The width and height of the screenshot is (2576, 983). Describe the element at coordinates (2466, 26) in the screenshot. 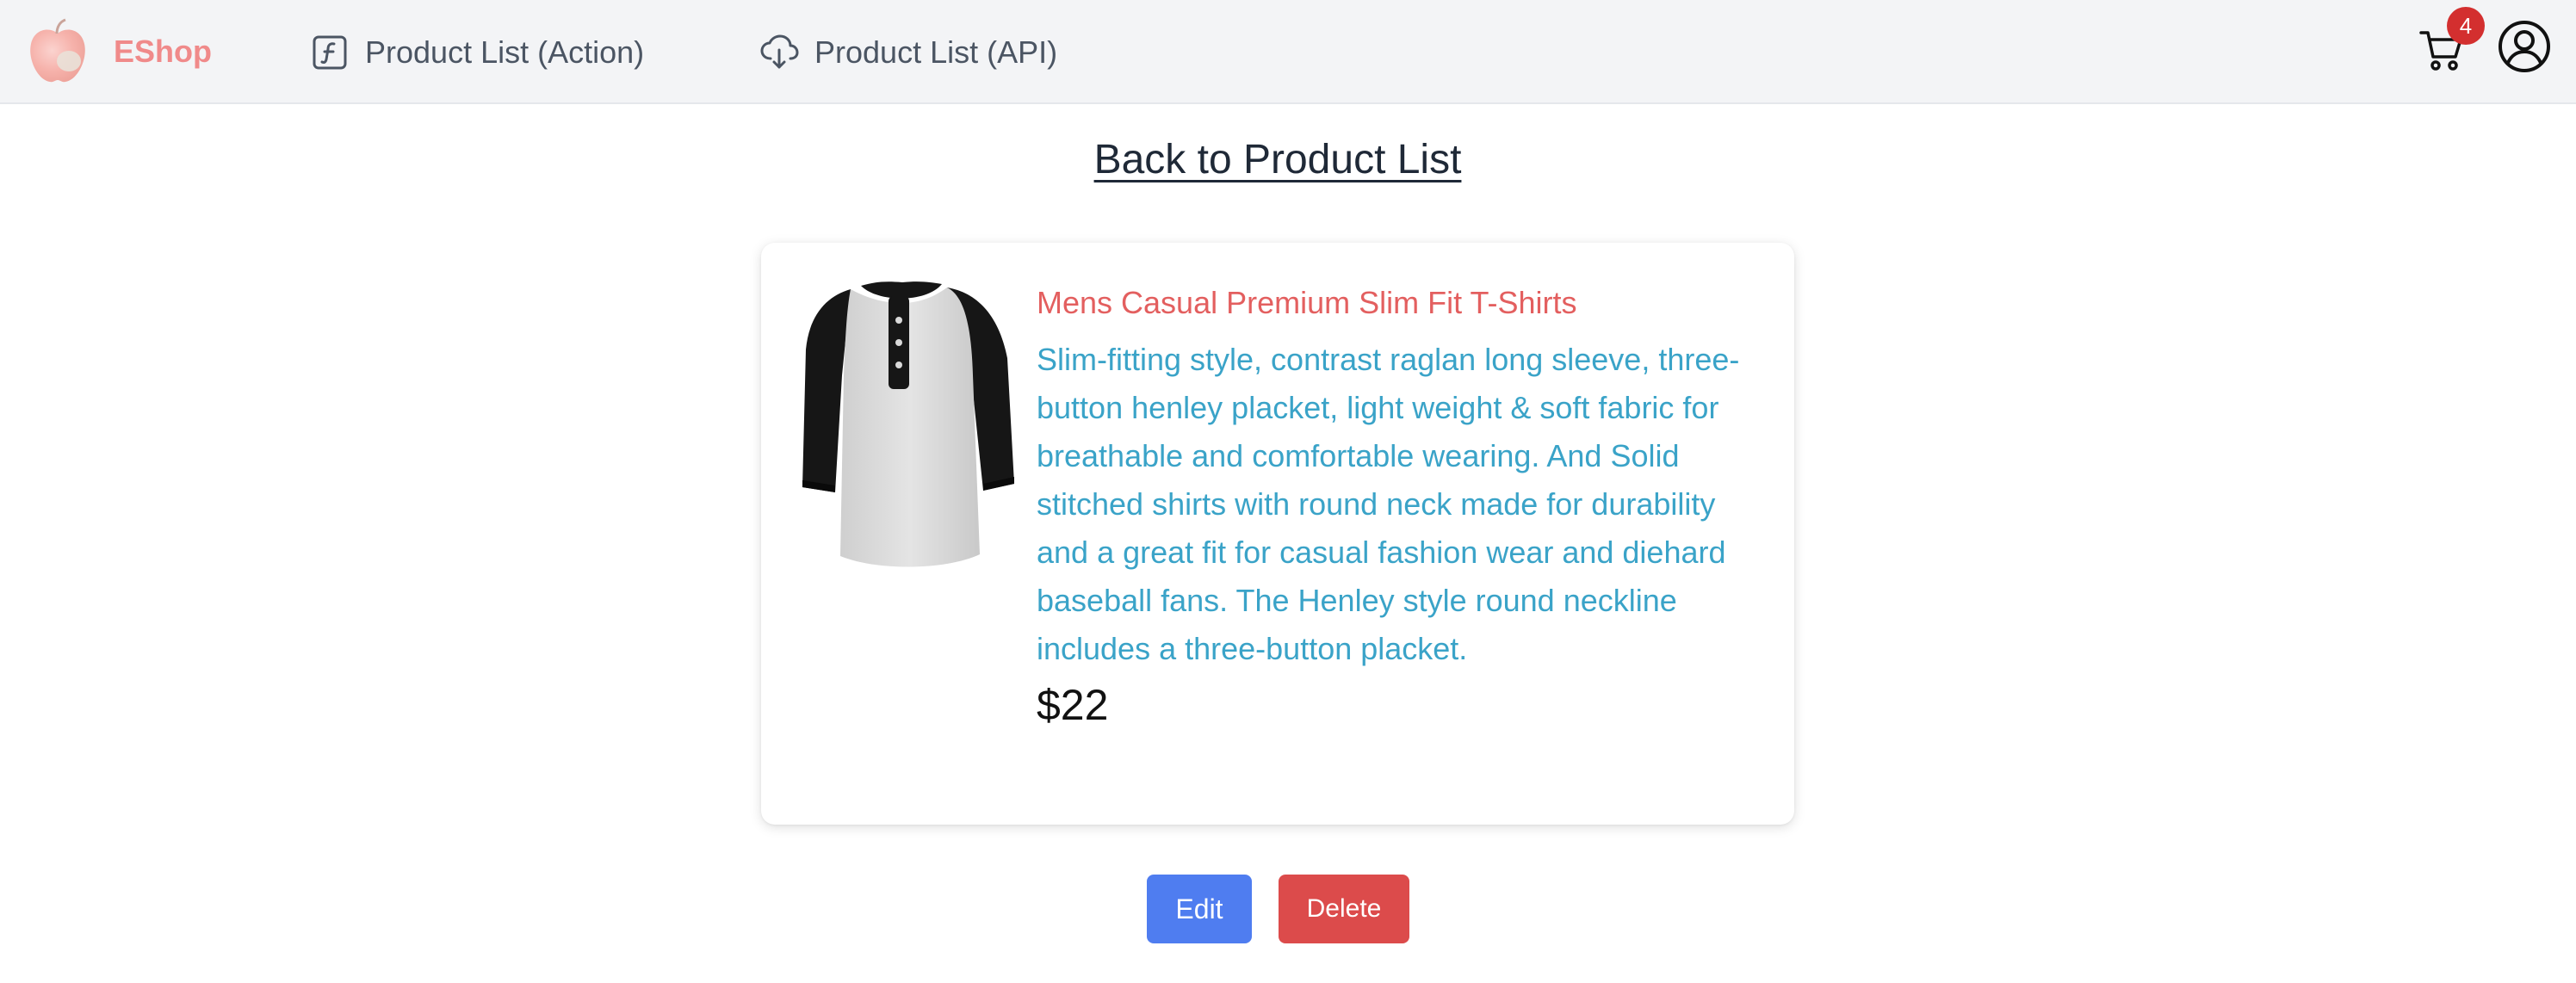

I see `cart-count-badge: 4` at that location.